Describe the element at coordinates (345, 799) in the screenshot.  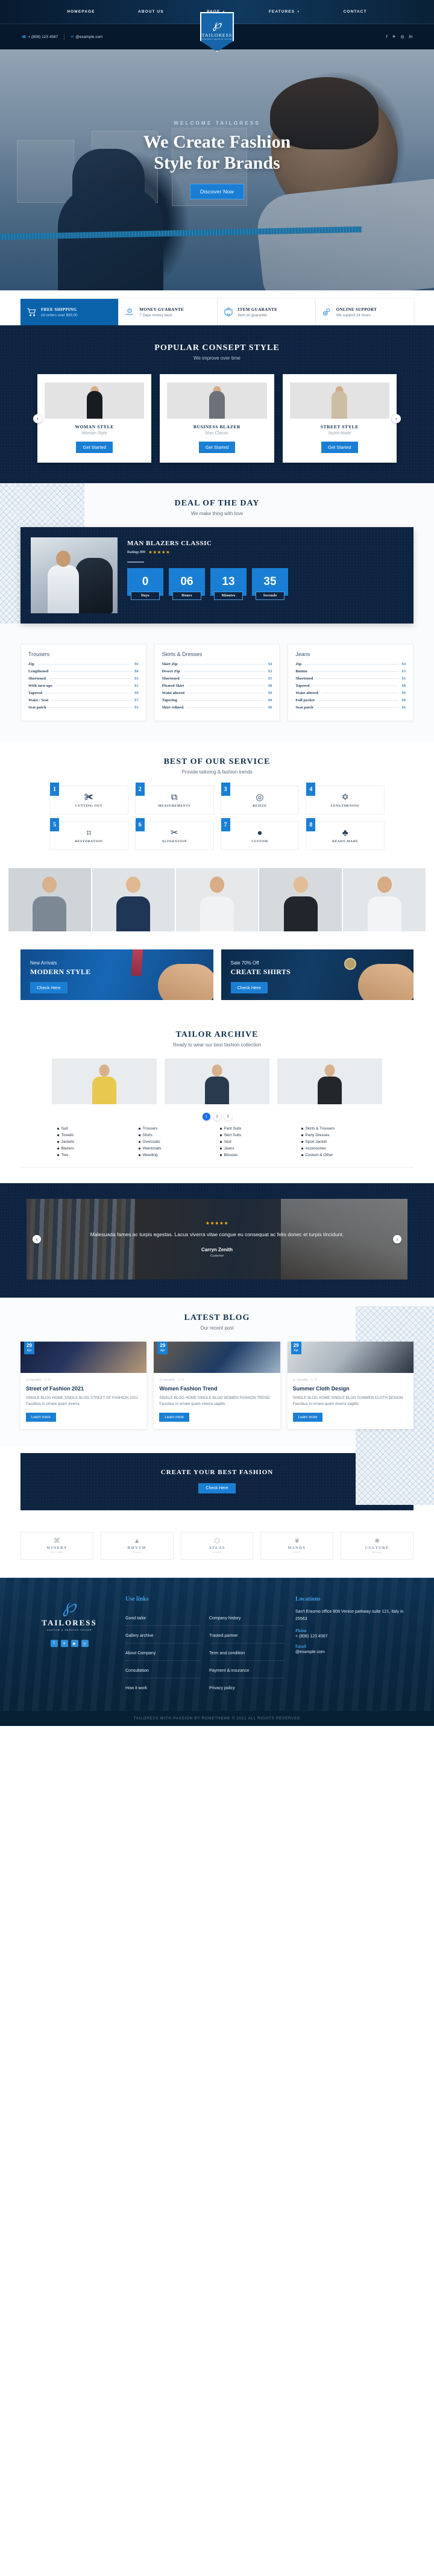
I see `best-service-card-3: 4 ✡ LENGTHENING` at that location.